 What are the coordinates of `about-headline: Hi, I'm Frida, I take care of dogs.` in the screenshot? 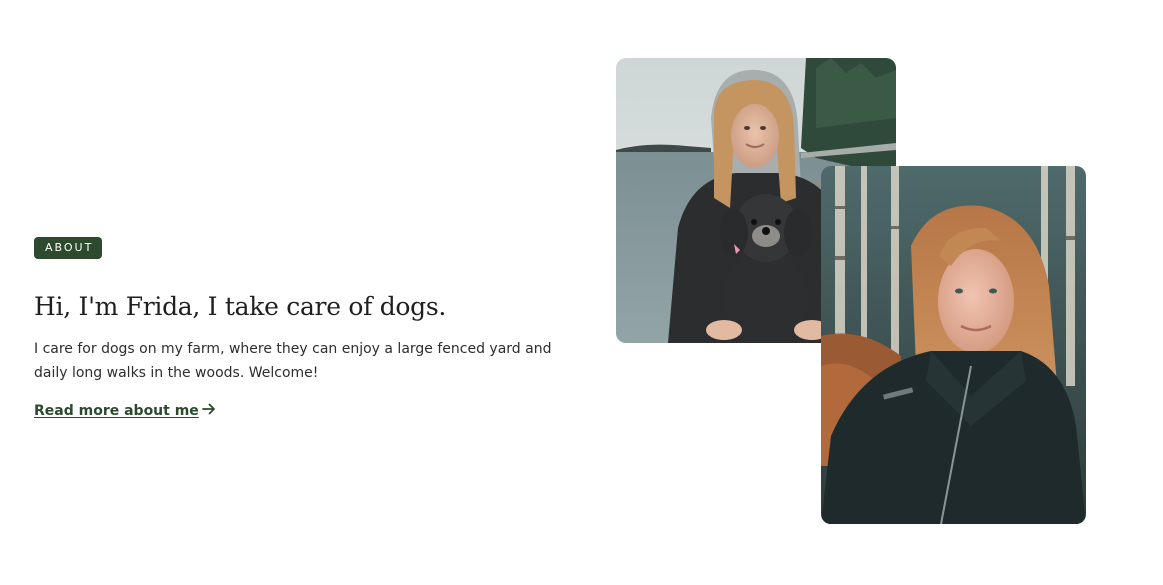 It's located at (240, 306).